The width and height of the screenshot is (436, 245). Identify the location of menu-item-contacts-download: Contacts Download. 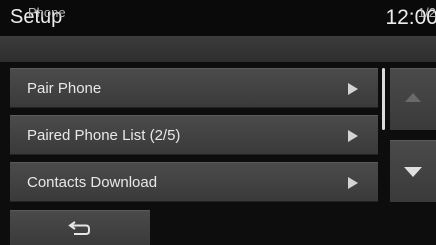
(194, 182).